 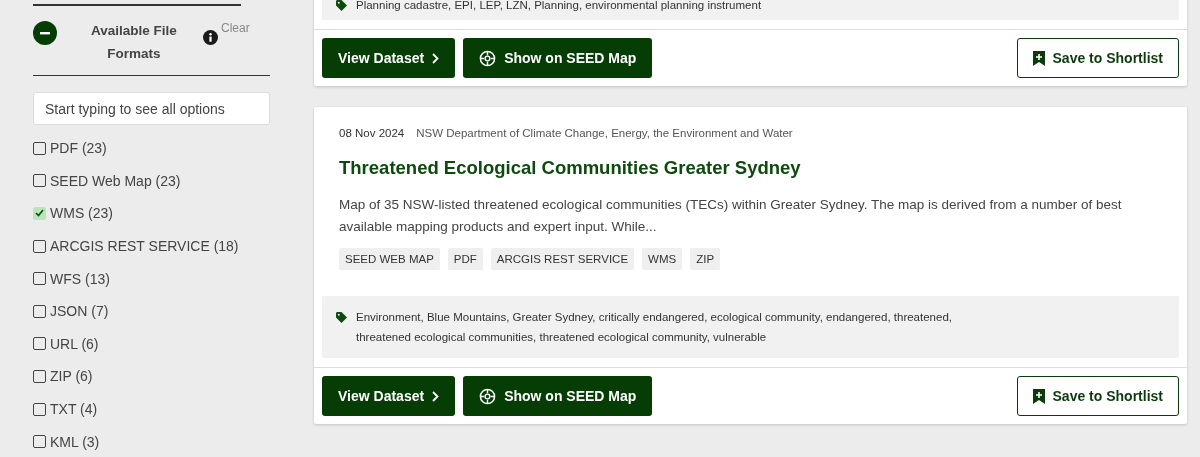 I want to click on option-label: ZIP (6), so click(x=71, y=376).